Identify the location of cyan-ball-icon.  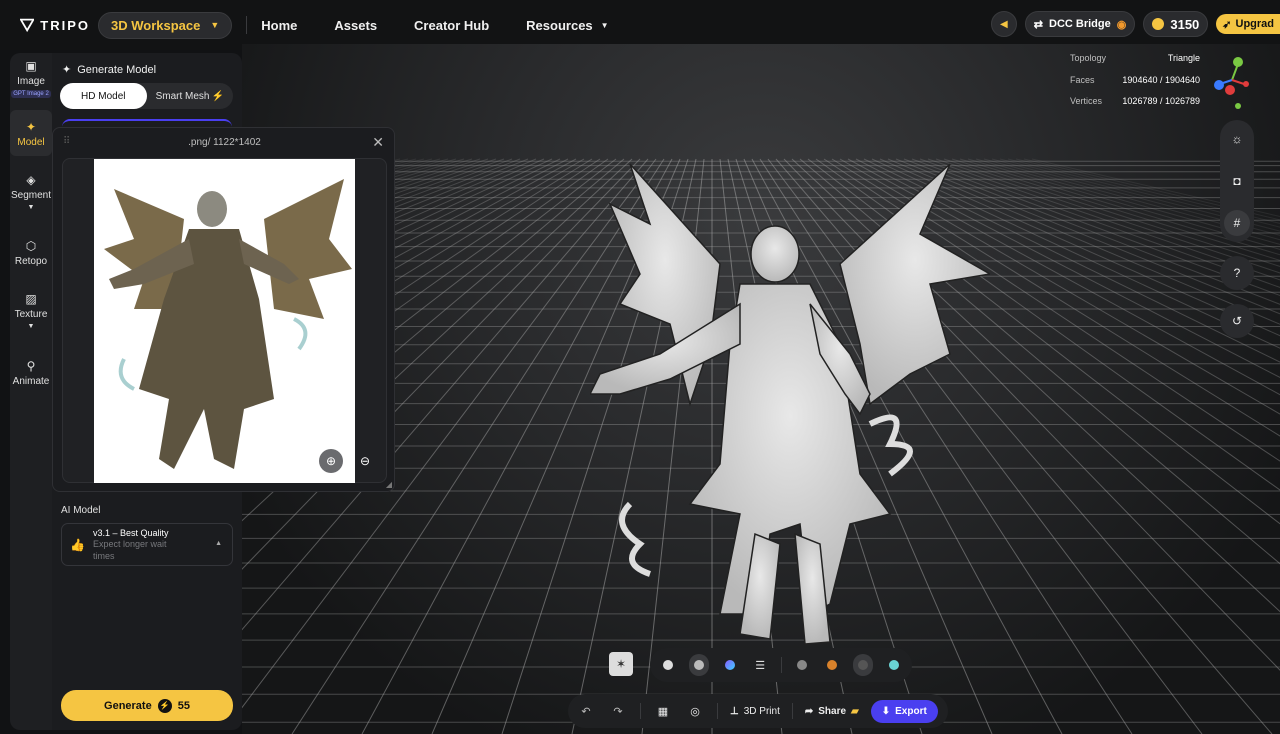
(893, 665).